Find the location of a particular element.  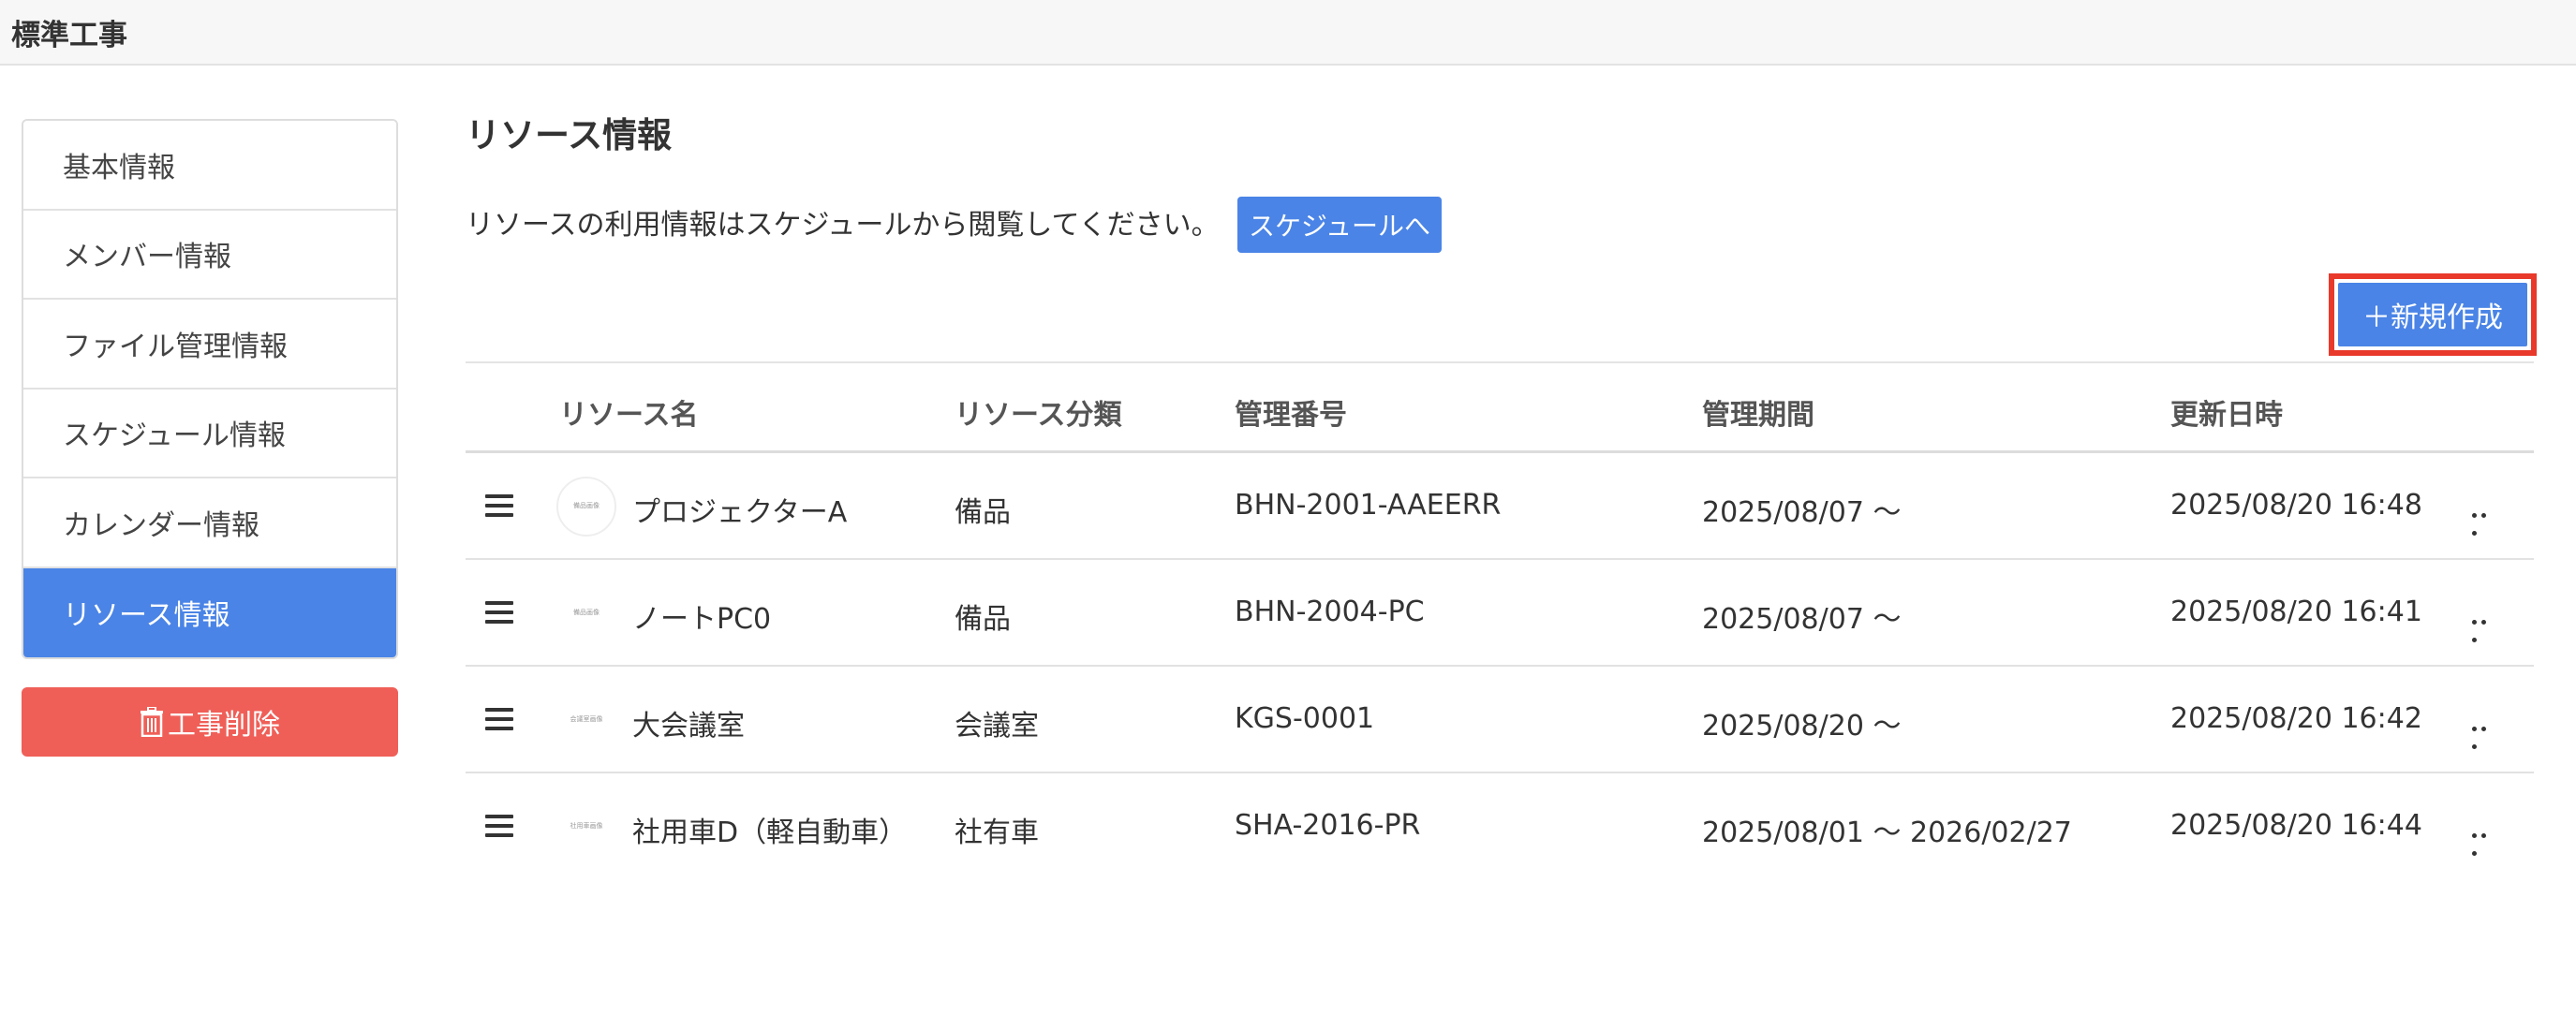

resource-name: ノートPC0 is located at coordinates (702, 619).